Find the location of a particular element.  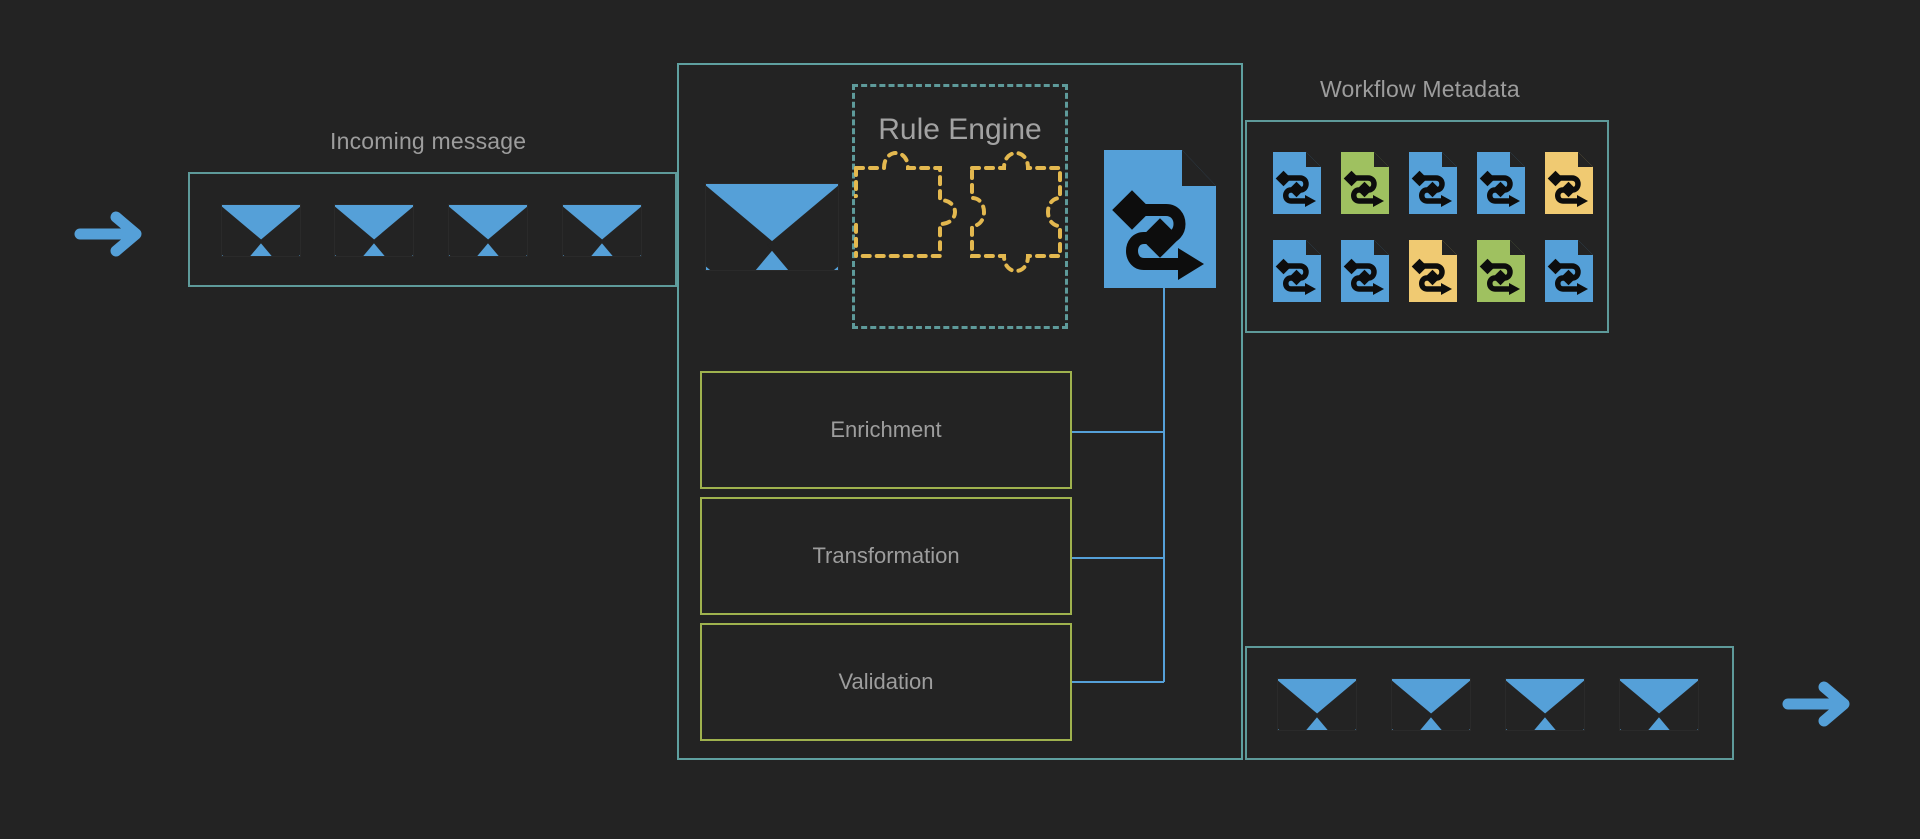

step-enrichment: Enrichment is located at coordinates (886, 430).